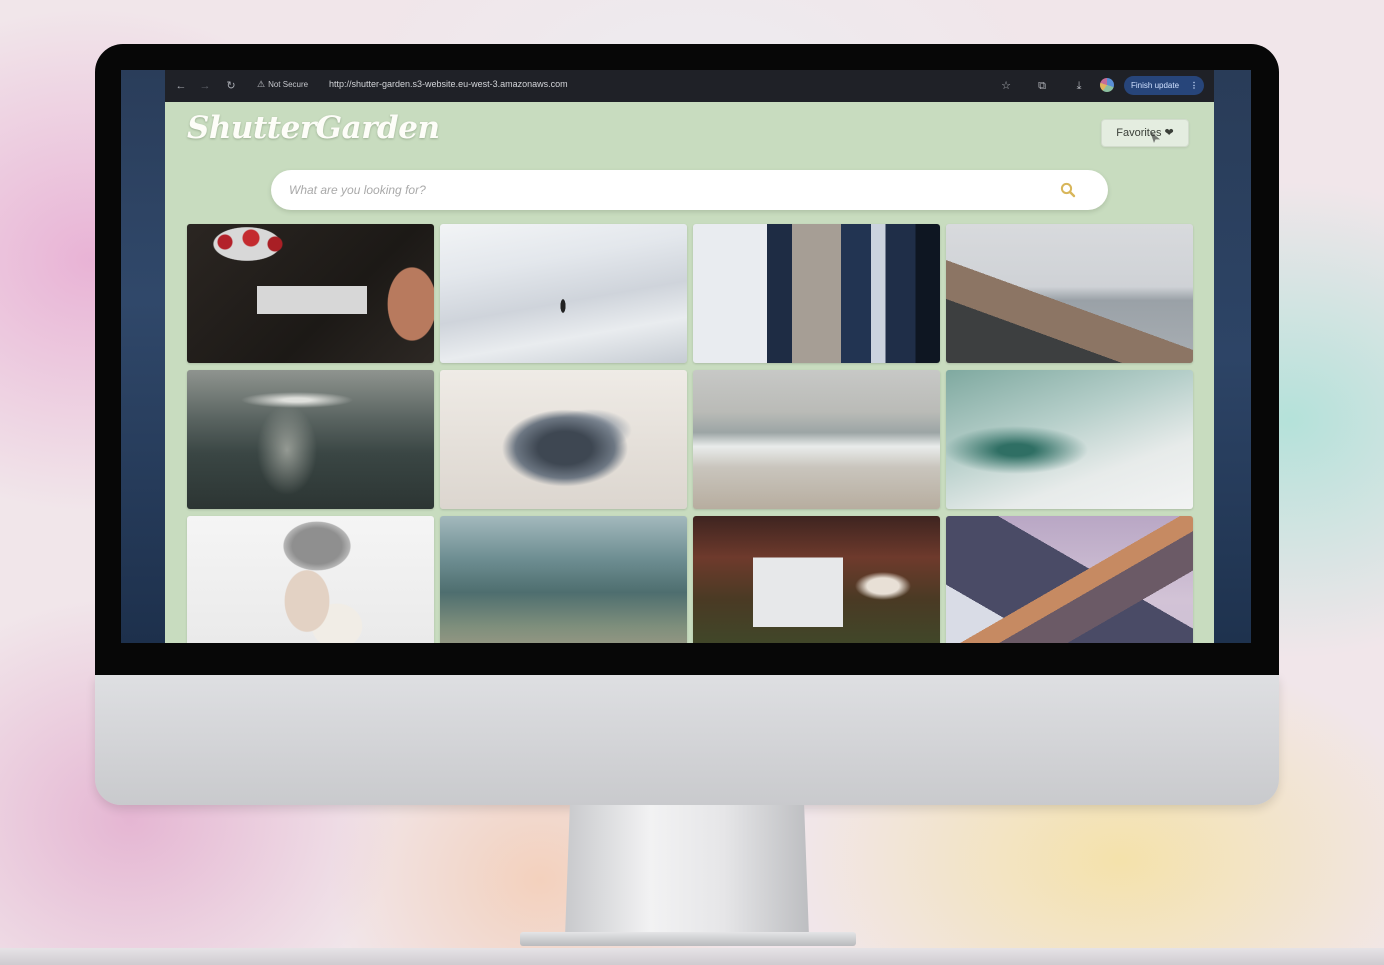 The height and width of the screenshot is (965, 1384). Describe the element at coordinates (1079, 86) in the screenshot. I see `download-icon: ⤓` at that location.